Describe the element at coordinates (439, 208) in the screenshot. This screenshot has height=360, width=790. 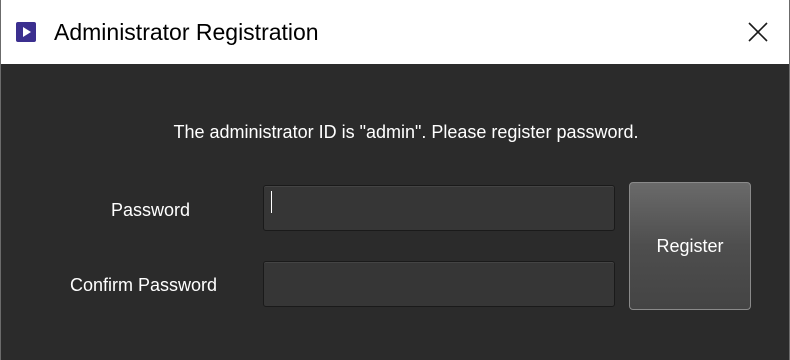
I see `password-field` at that location.